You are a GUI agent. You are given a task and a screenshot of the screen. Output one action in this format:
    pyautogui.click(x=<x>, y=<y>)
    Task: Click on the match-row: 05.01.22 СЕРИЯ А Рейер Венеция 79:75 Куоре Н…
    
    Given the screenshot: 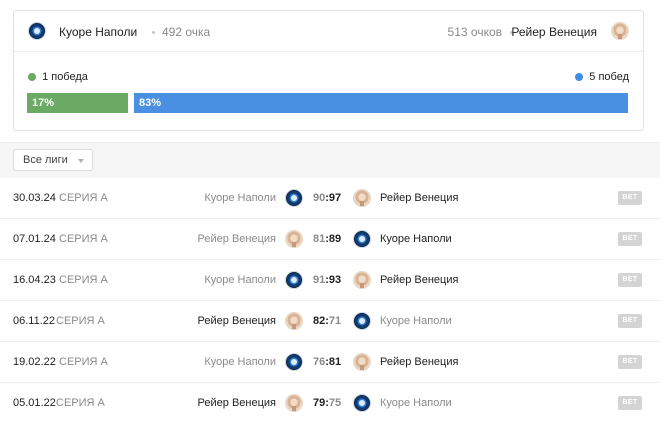 What is the action you would take?
    pyautogui.click(x=330, y=402)
    